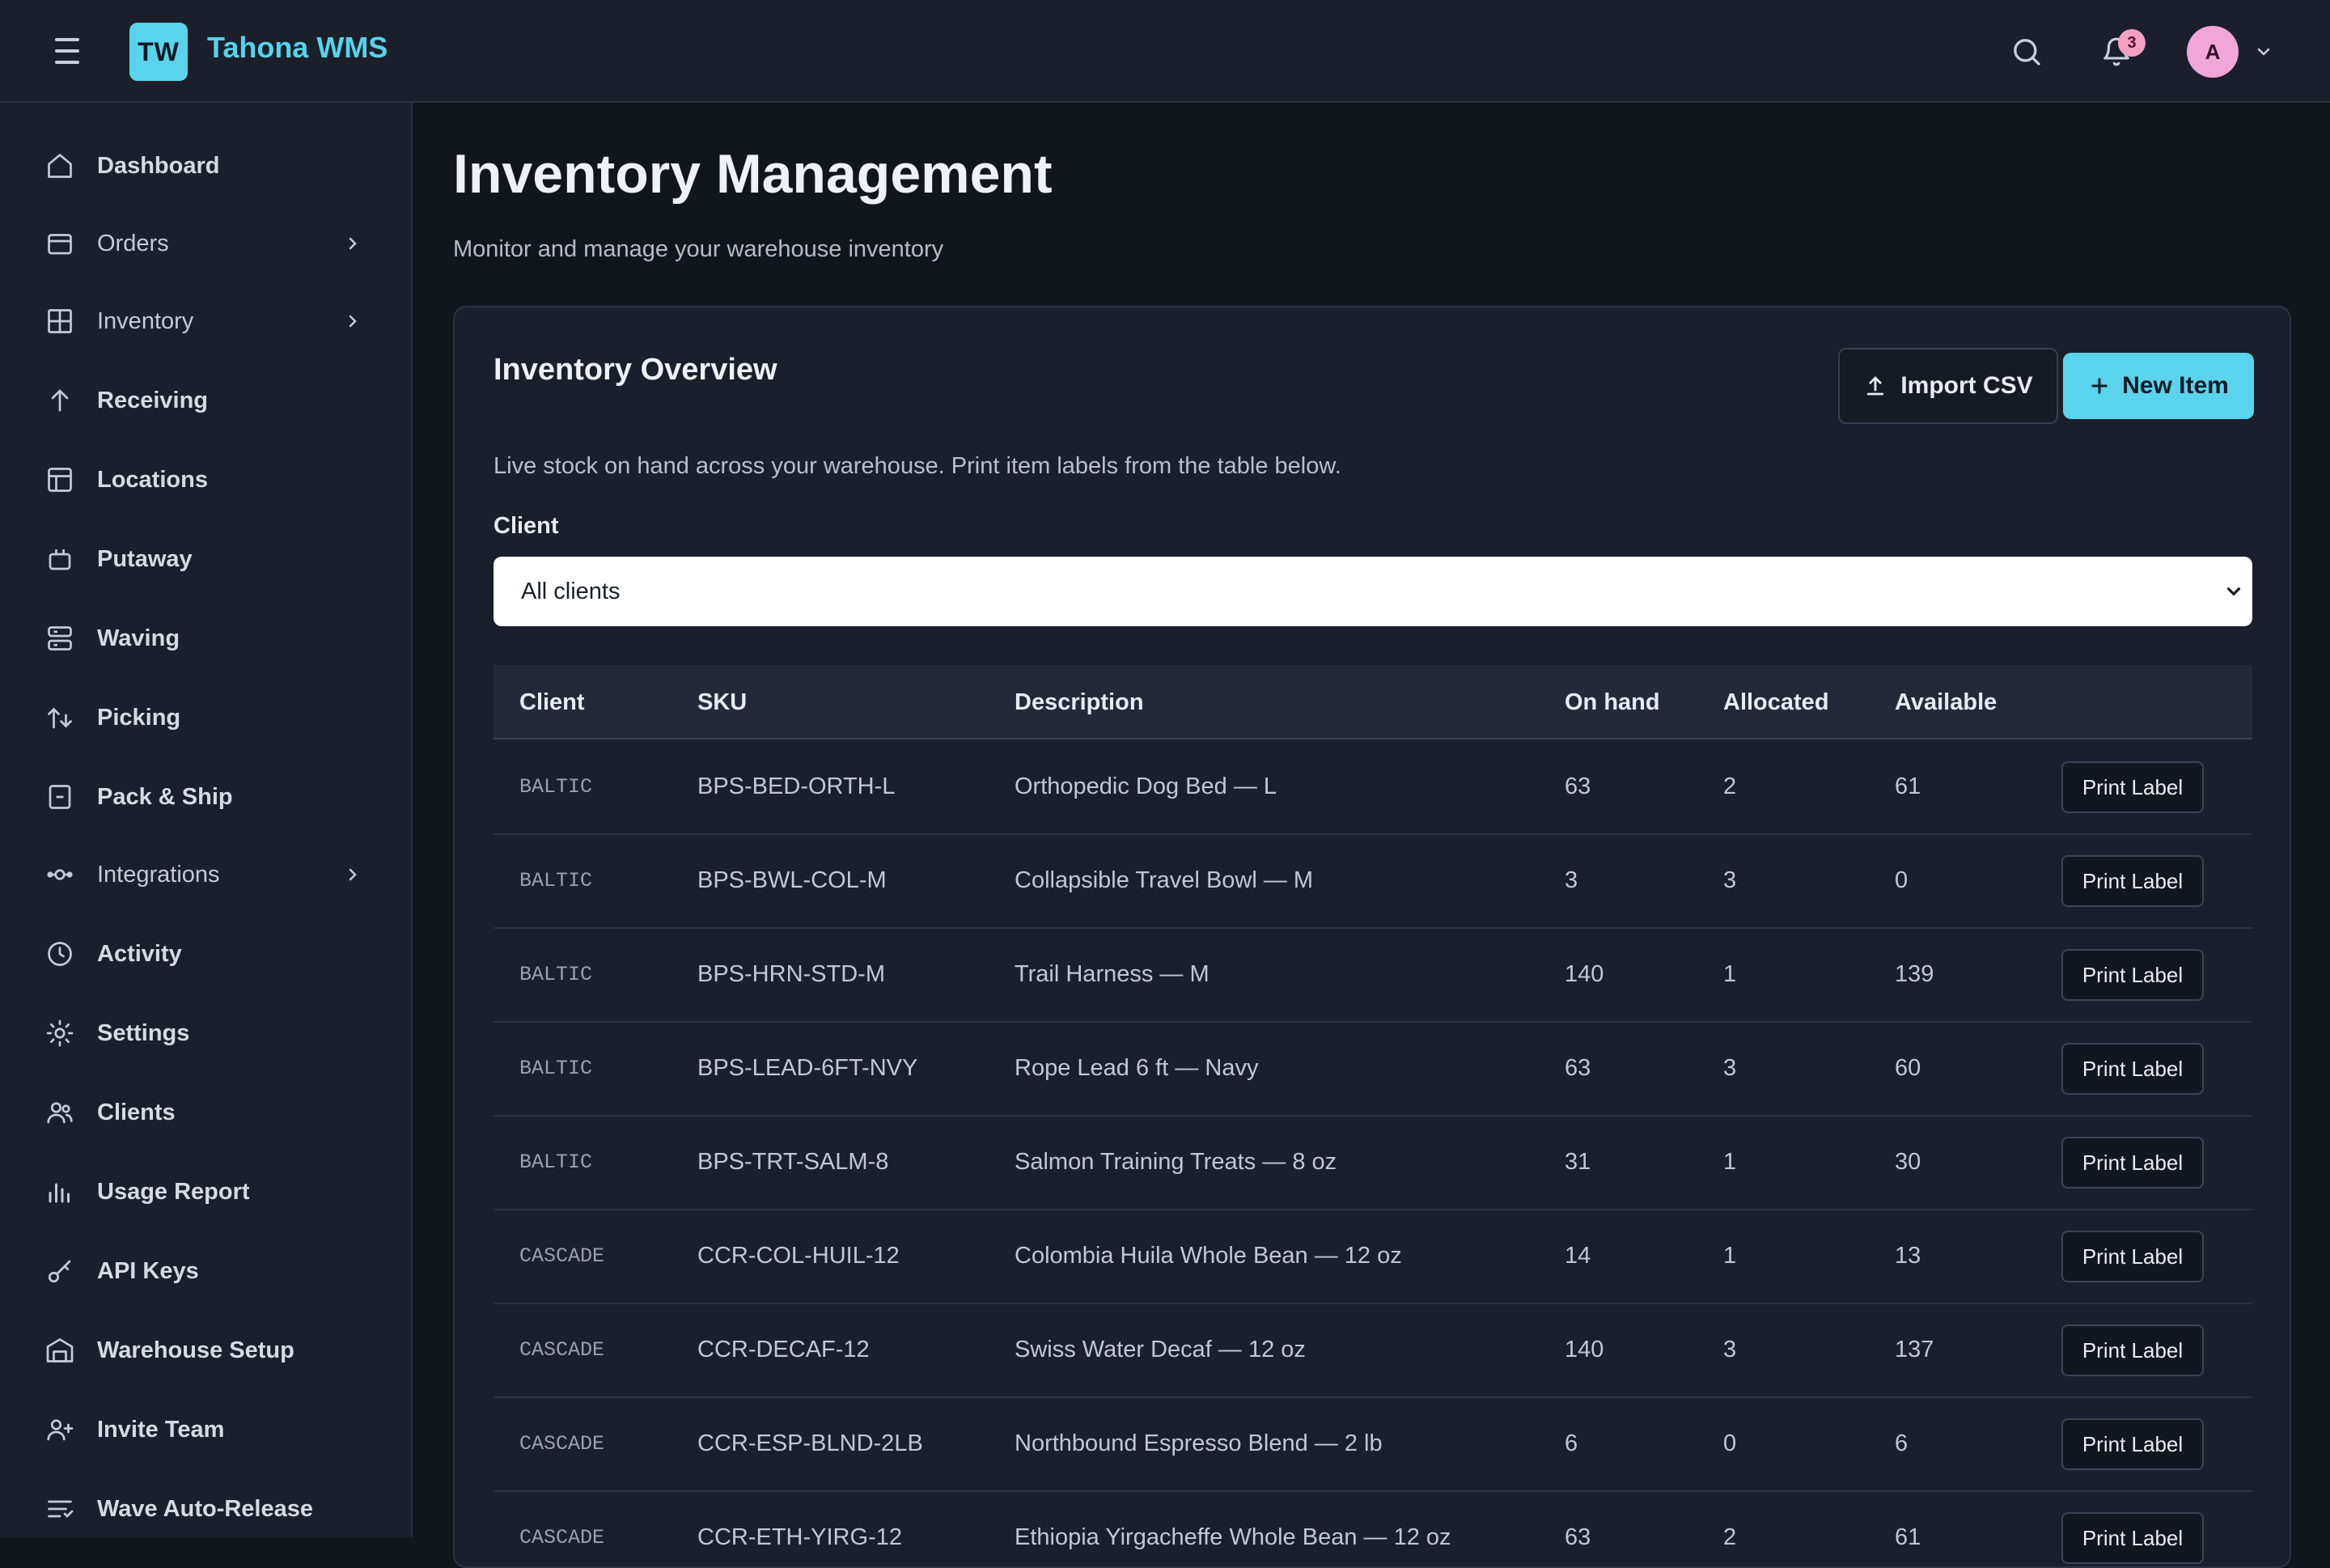 The height and width of the screenshot is (1568, 2330). Describe the element at coordinates (1137, 1068) in the screenshot. I see `cell-description: Rope Lead 6 ft — Navy` at that location.